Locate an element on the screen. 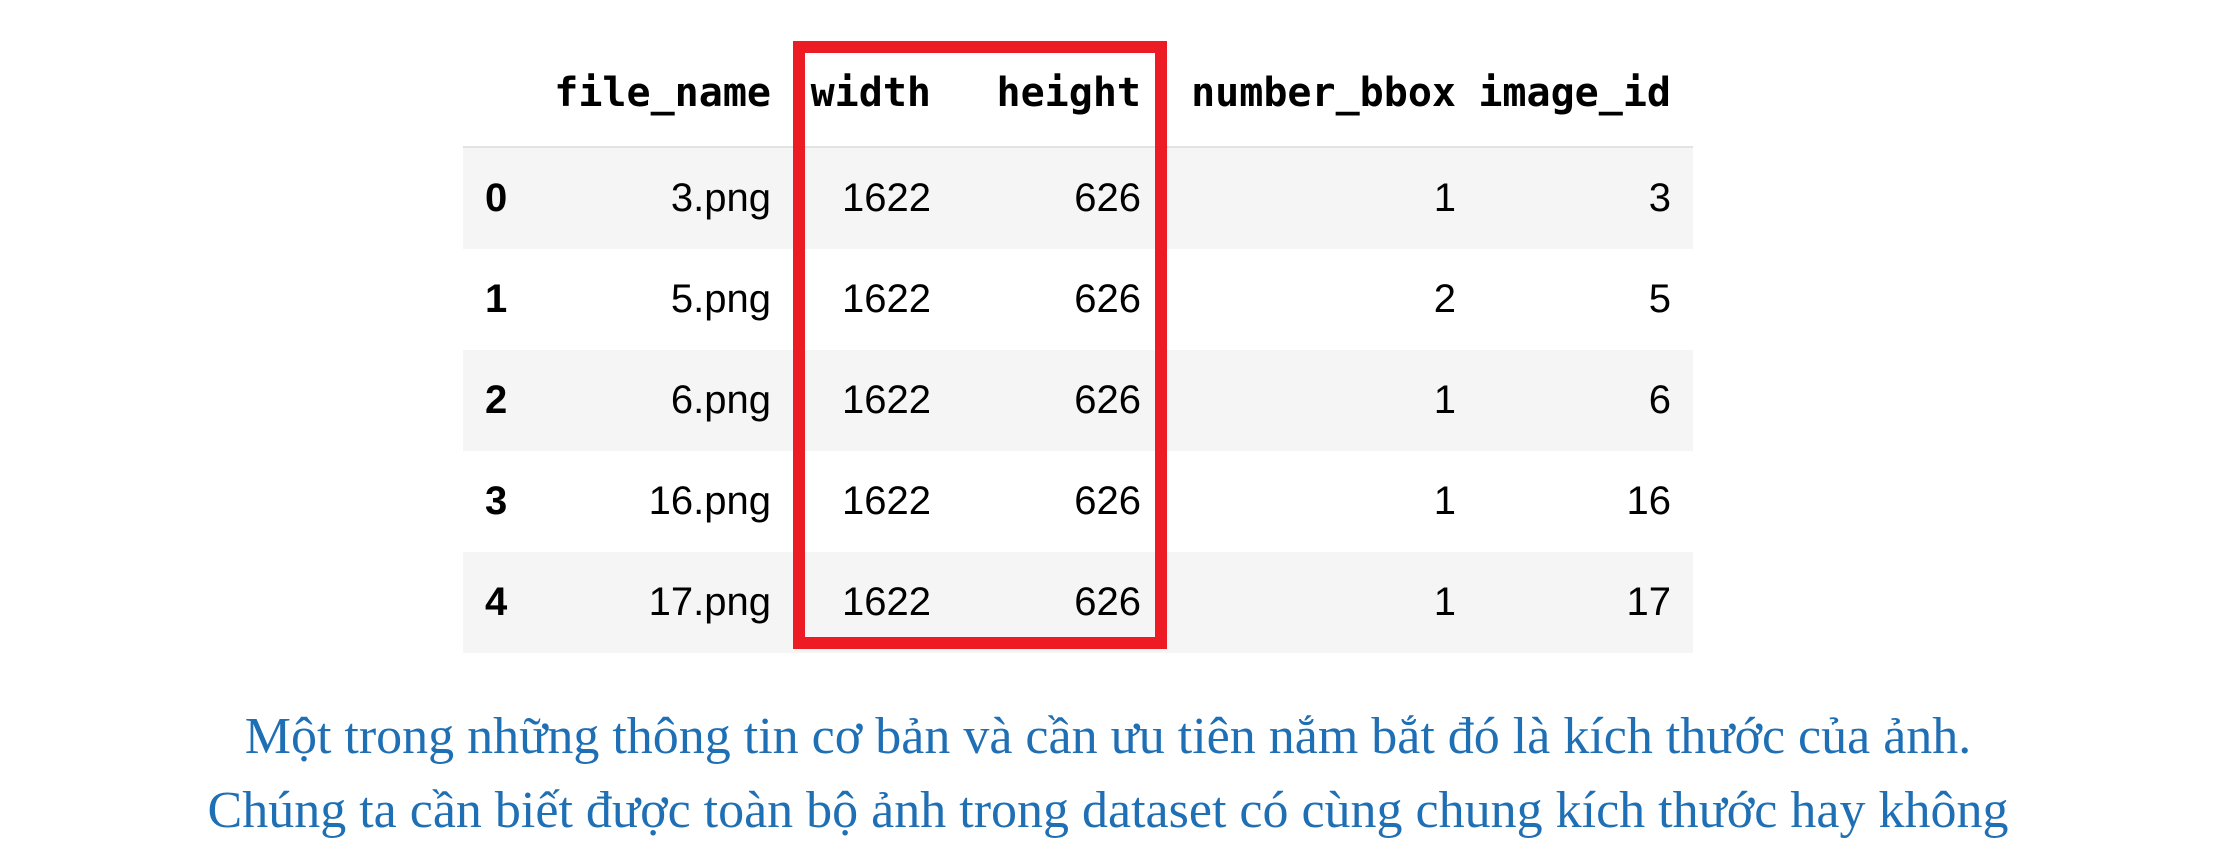 The image size is (2216, 860). column-header-number-bbox: number_bbox is located at coordinates (1320, 94).